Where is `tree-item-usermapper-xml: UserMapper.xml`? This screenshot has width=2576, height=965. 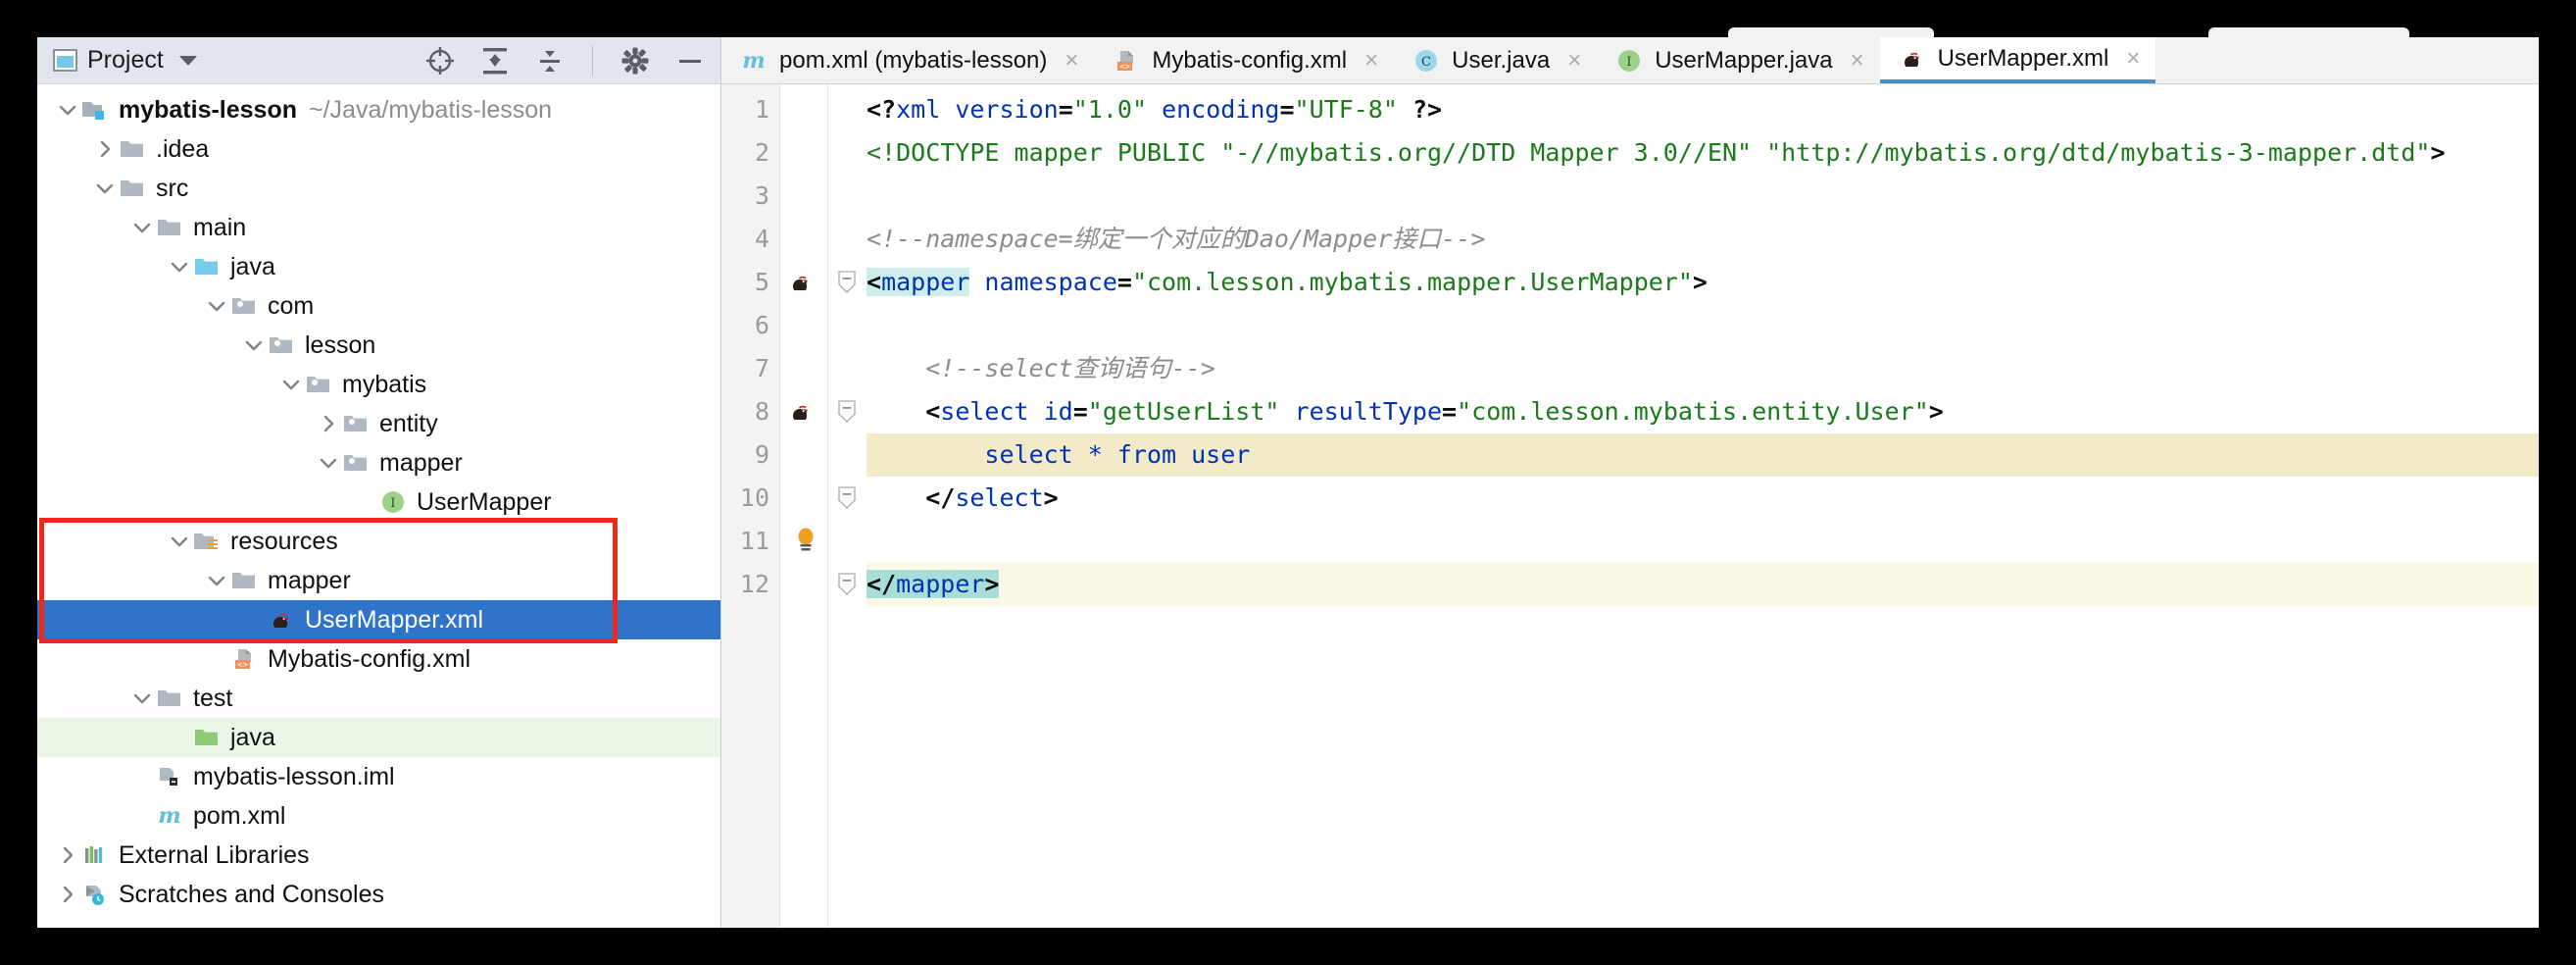 tree-item-usermapper-xml: UserMapper.xml is located at coordinates (378, 620).